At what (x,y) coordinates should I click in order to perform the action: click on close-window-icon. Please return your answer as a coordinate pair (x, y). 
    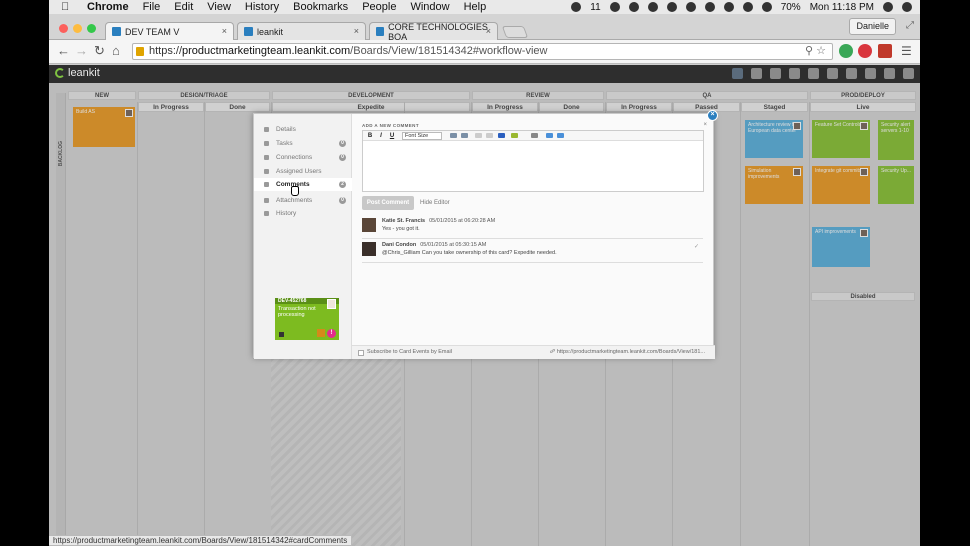
    Looking at the image, I should click on (63, 28).